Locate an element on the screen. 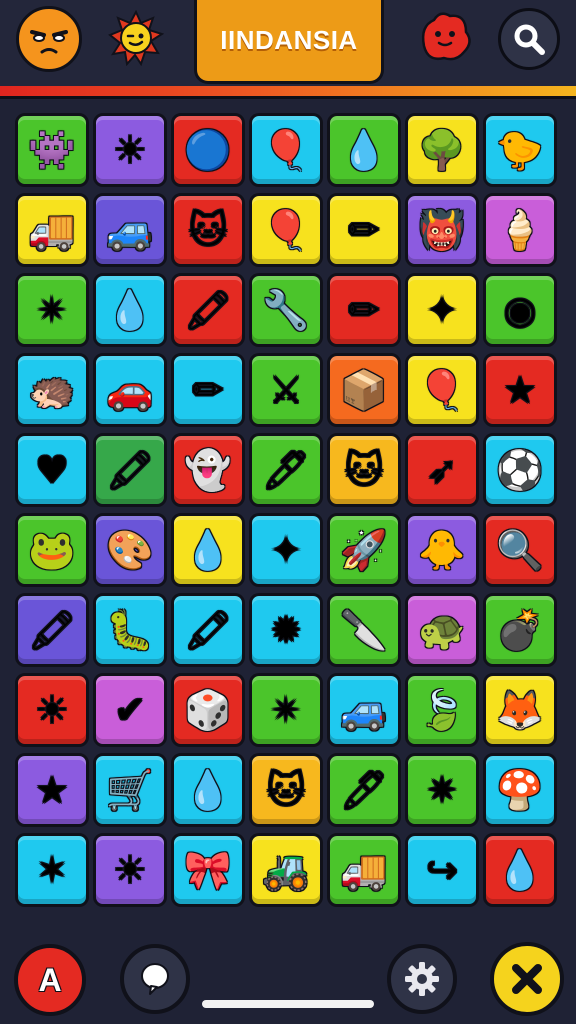 This screenshot has width=576, height=1024. green-arrow-pencil-icon: ➶ is located at coordinates (442, 470).